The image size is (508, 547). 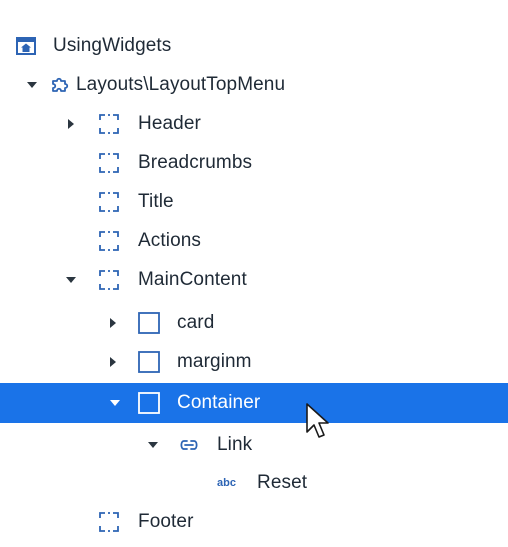 I want to click on mouse-pointer-icon, so click(x=317, y=420).